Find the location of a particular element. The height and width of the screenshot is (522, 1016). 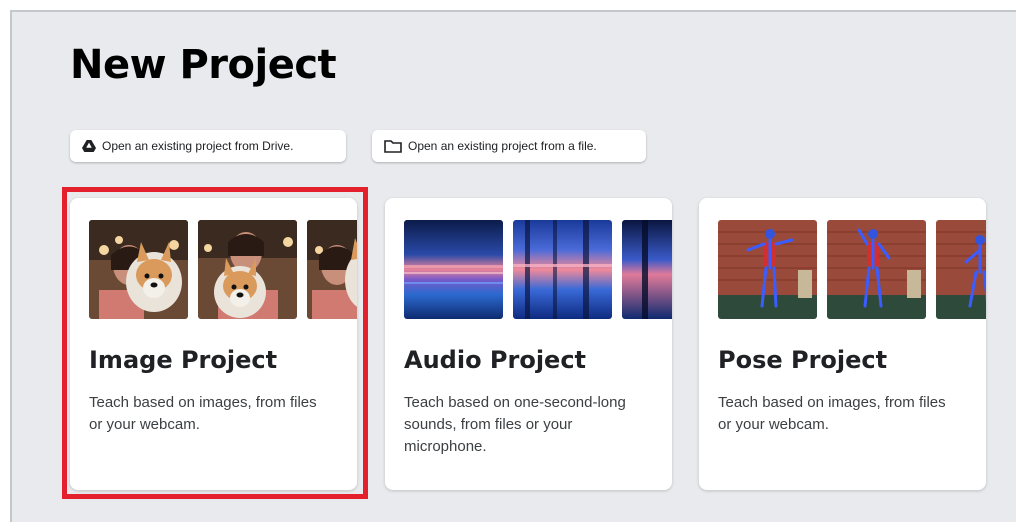

open-from-drive-button: Open an existing project from Drive. is located at coordinates (208, 146).